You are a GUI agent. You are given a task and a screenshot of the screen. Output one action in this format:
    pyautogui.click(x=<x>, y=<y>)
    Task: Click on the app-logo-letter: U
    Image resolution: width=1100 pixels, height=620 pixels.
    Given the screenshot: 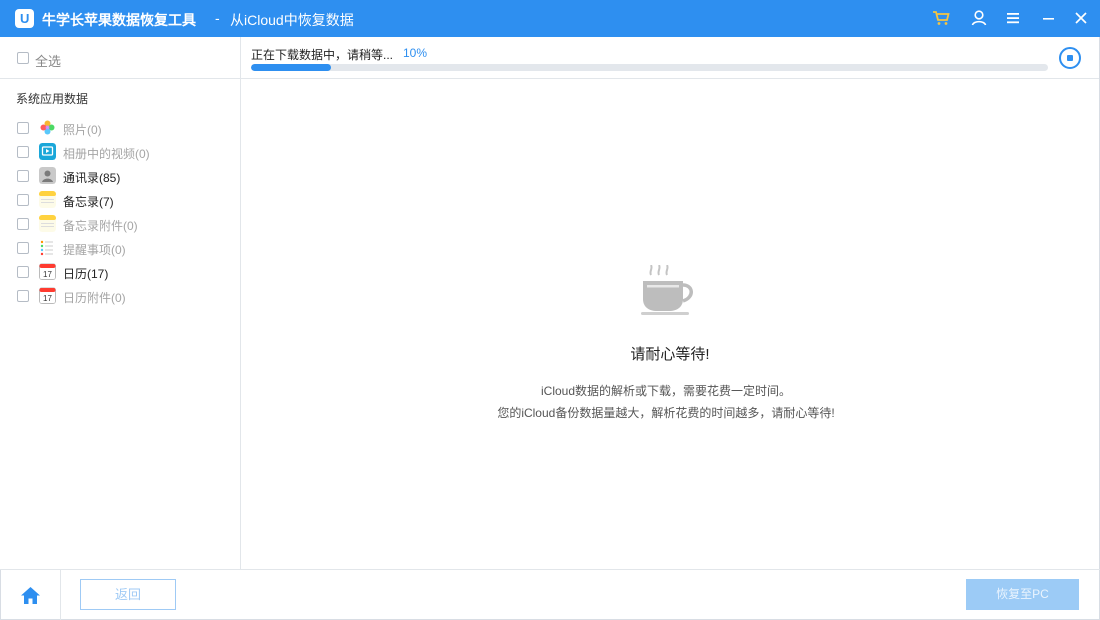 What is the action you would take?
    pyautogui.click(x=25, y=18)
    